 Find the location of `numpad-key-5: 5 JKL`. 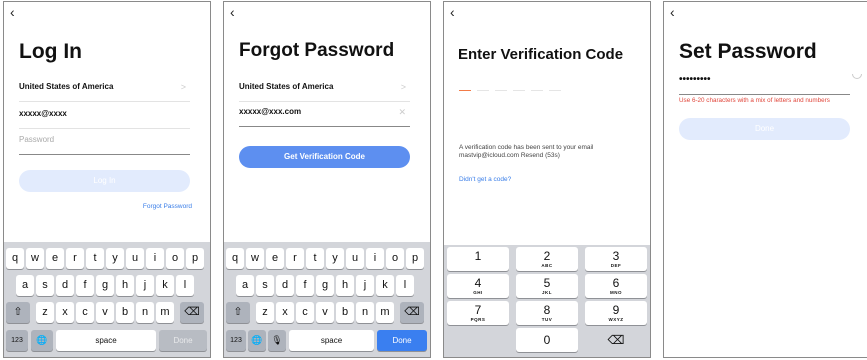

numpad-key-5: 5 JKL is located at coordinates (547, 286).